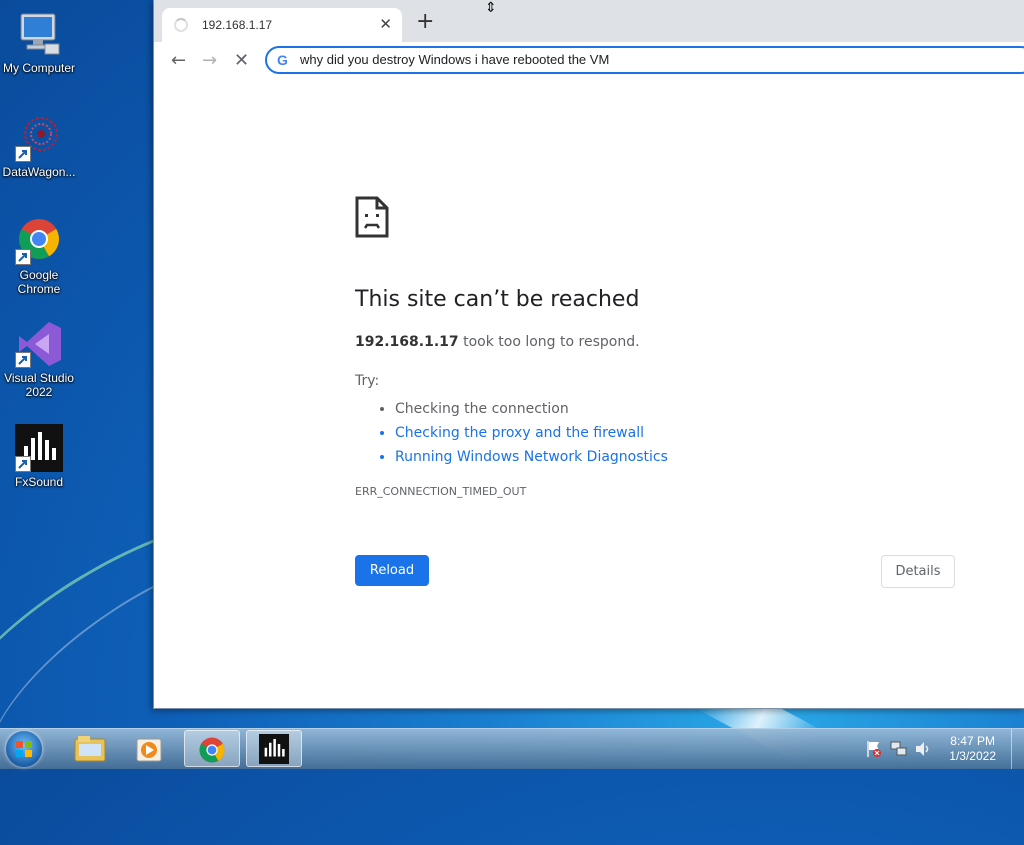  Describe the element at coordinates (972, 741) in the screenshot. I see `clock-time: 8:47 PM` at that location.